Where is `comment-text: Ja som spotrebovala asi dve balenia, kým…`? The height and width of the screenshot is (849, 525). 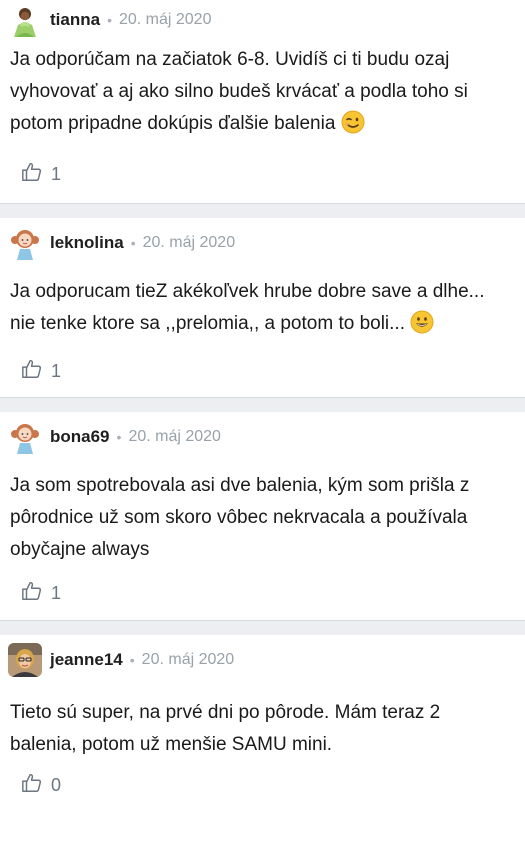
comment-text: Ja som spotrebovala asi dve balenia, kým… is located at coordinates (262, 514).